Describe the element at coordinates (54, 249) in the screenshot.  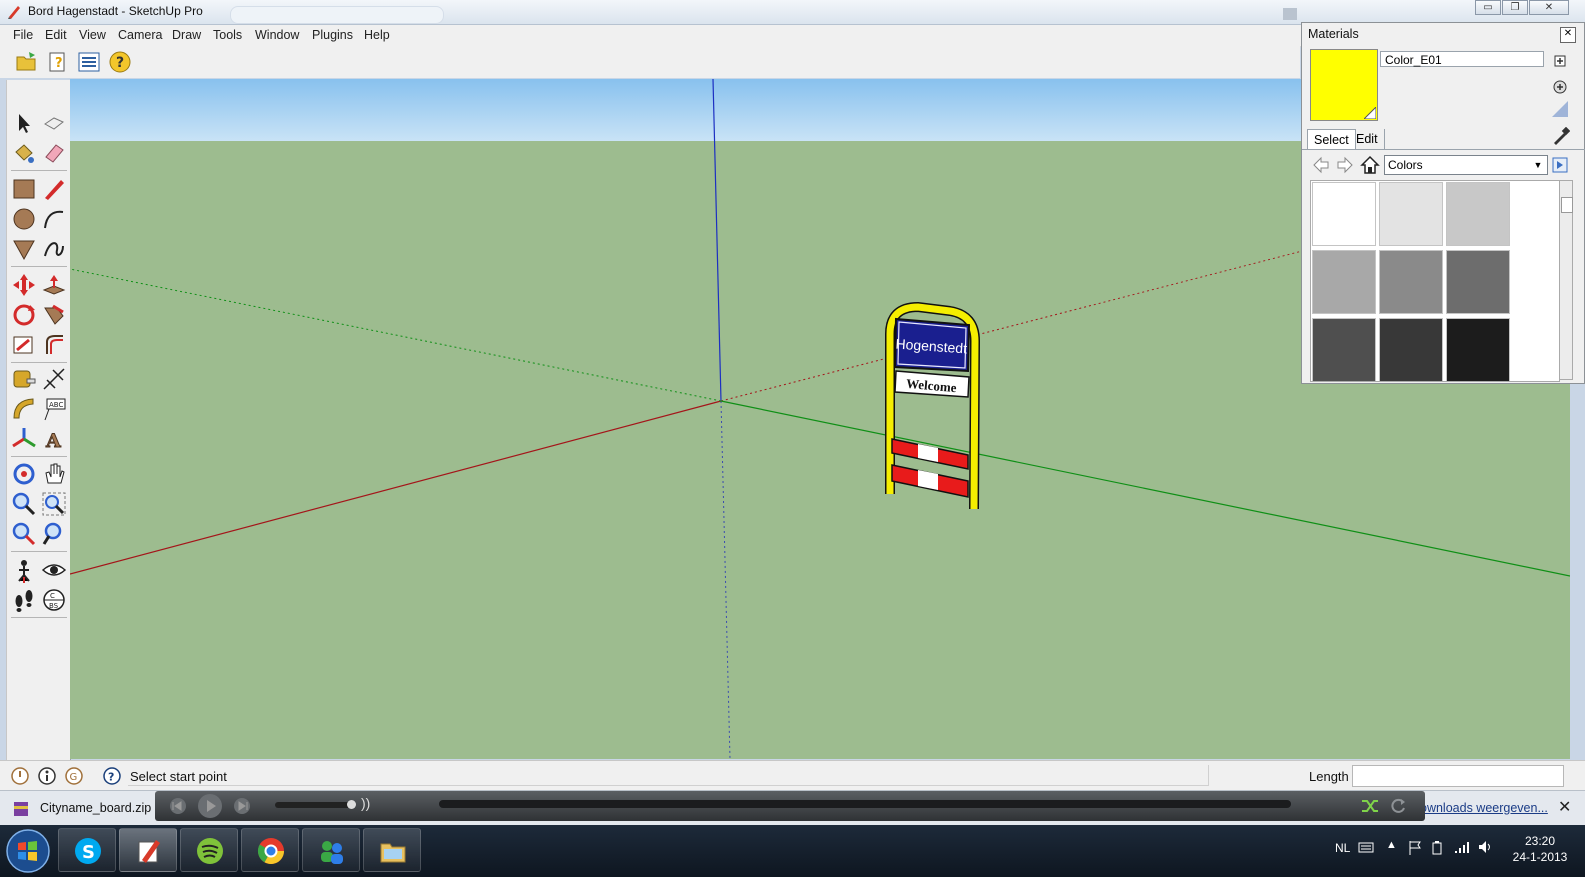
I see `freehand-icon` at that location.